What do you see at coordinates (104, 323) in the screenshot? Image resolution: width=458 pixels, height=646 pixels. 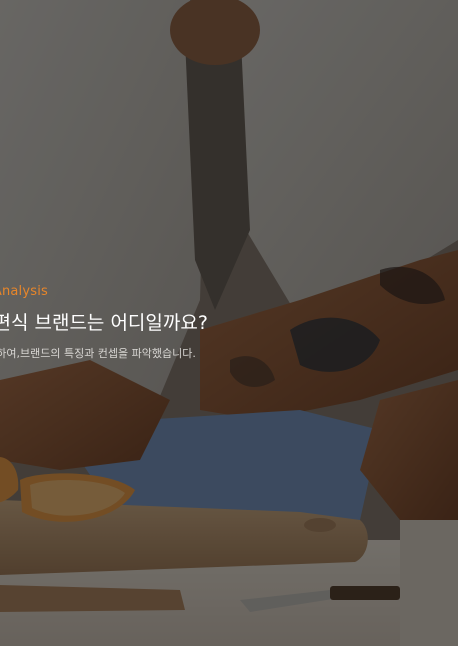 I see `section-headline: 간편식 브랜드는 어디일까요?` at bounding box center [104, 323].